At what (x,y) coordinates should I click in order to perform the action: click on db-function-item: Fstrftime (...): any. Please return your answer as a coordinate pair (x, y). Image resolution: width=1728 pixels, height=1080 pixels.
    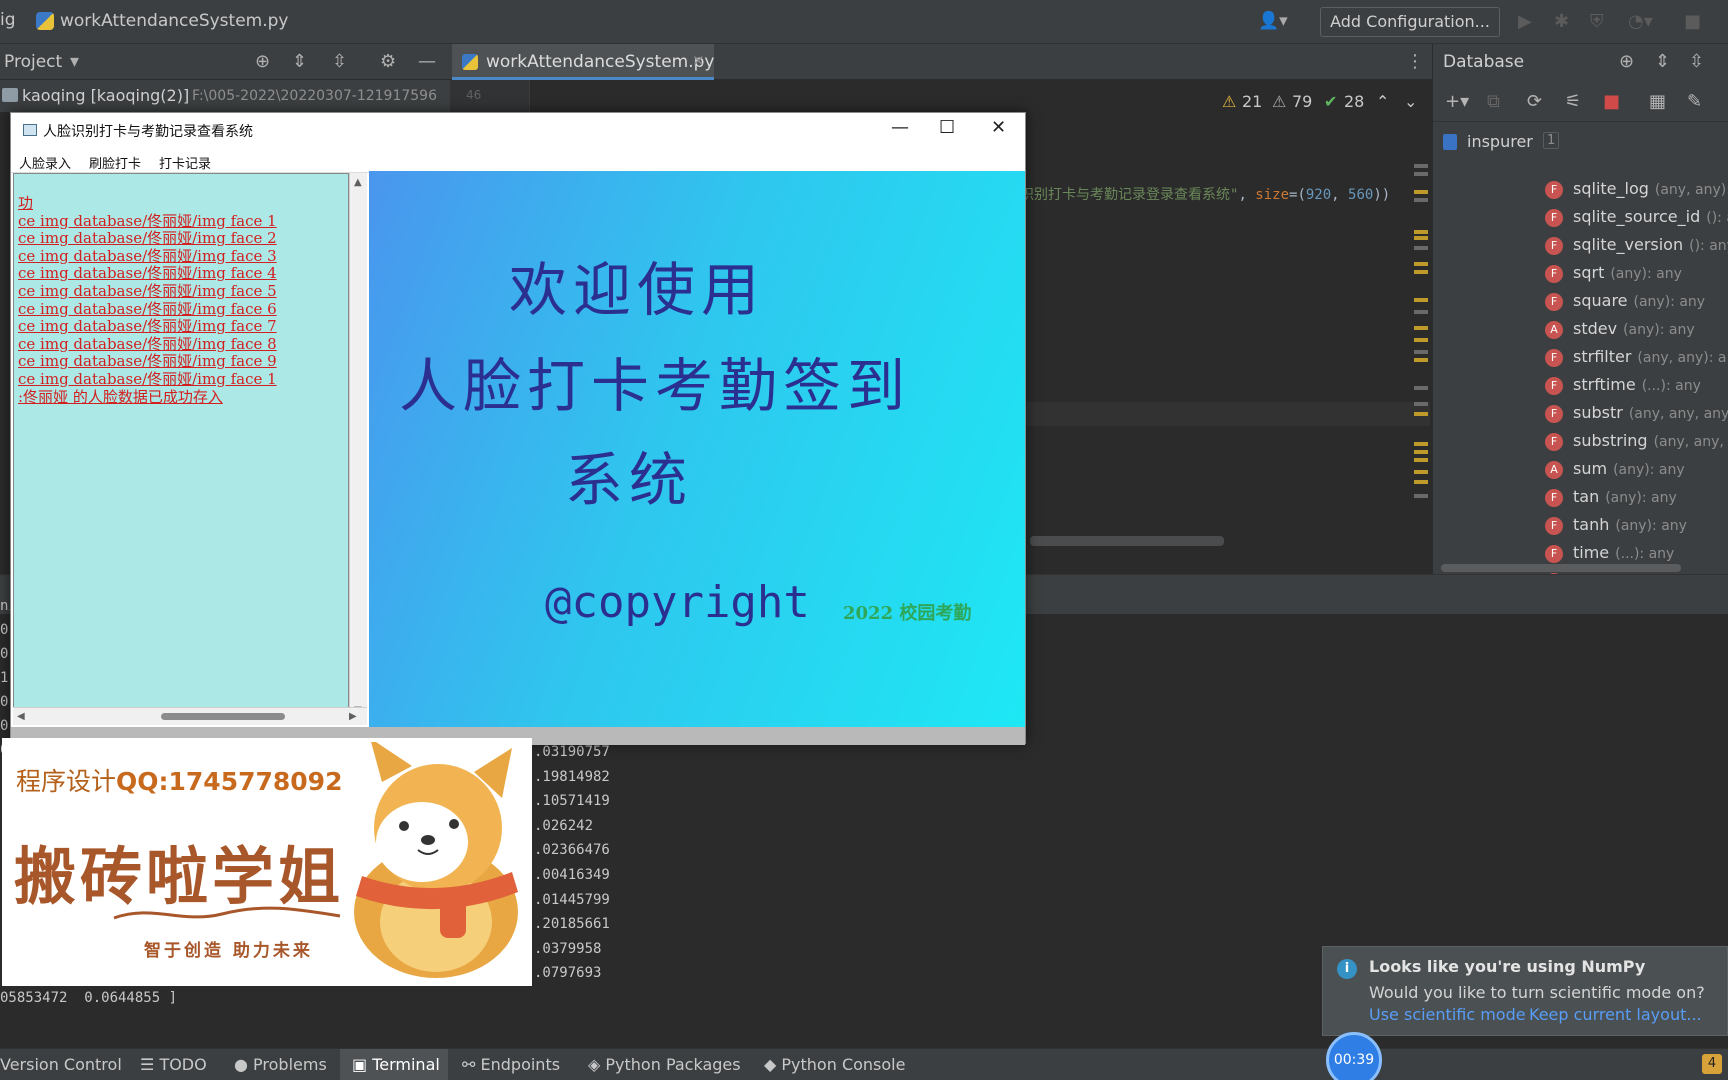
    Looking at the image, I should click on (1636, 386).